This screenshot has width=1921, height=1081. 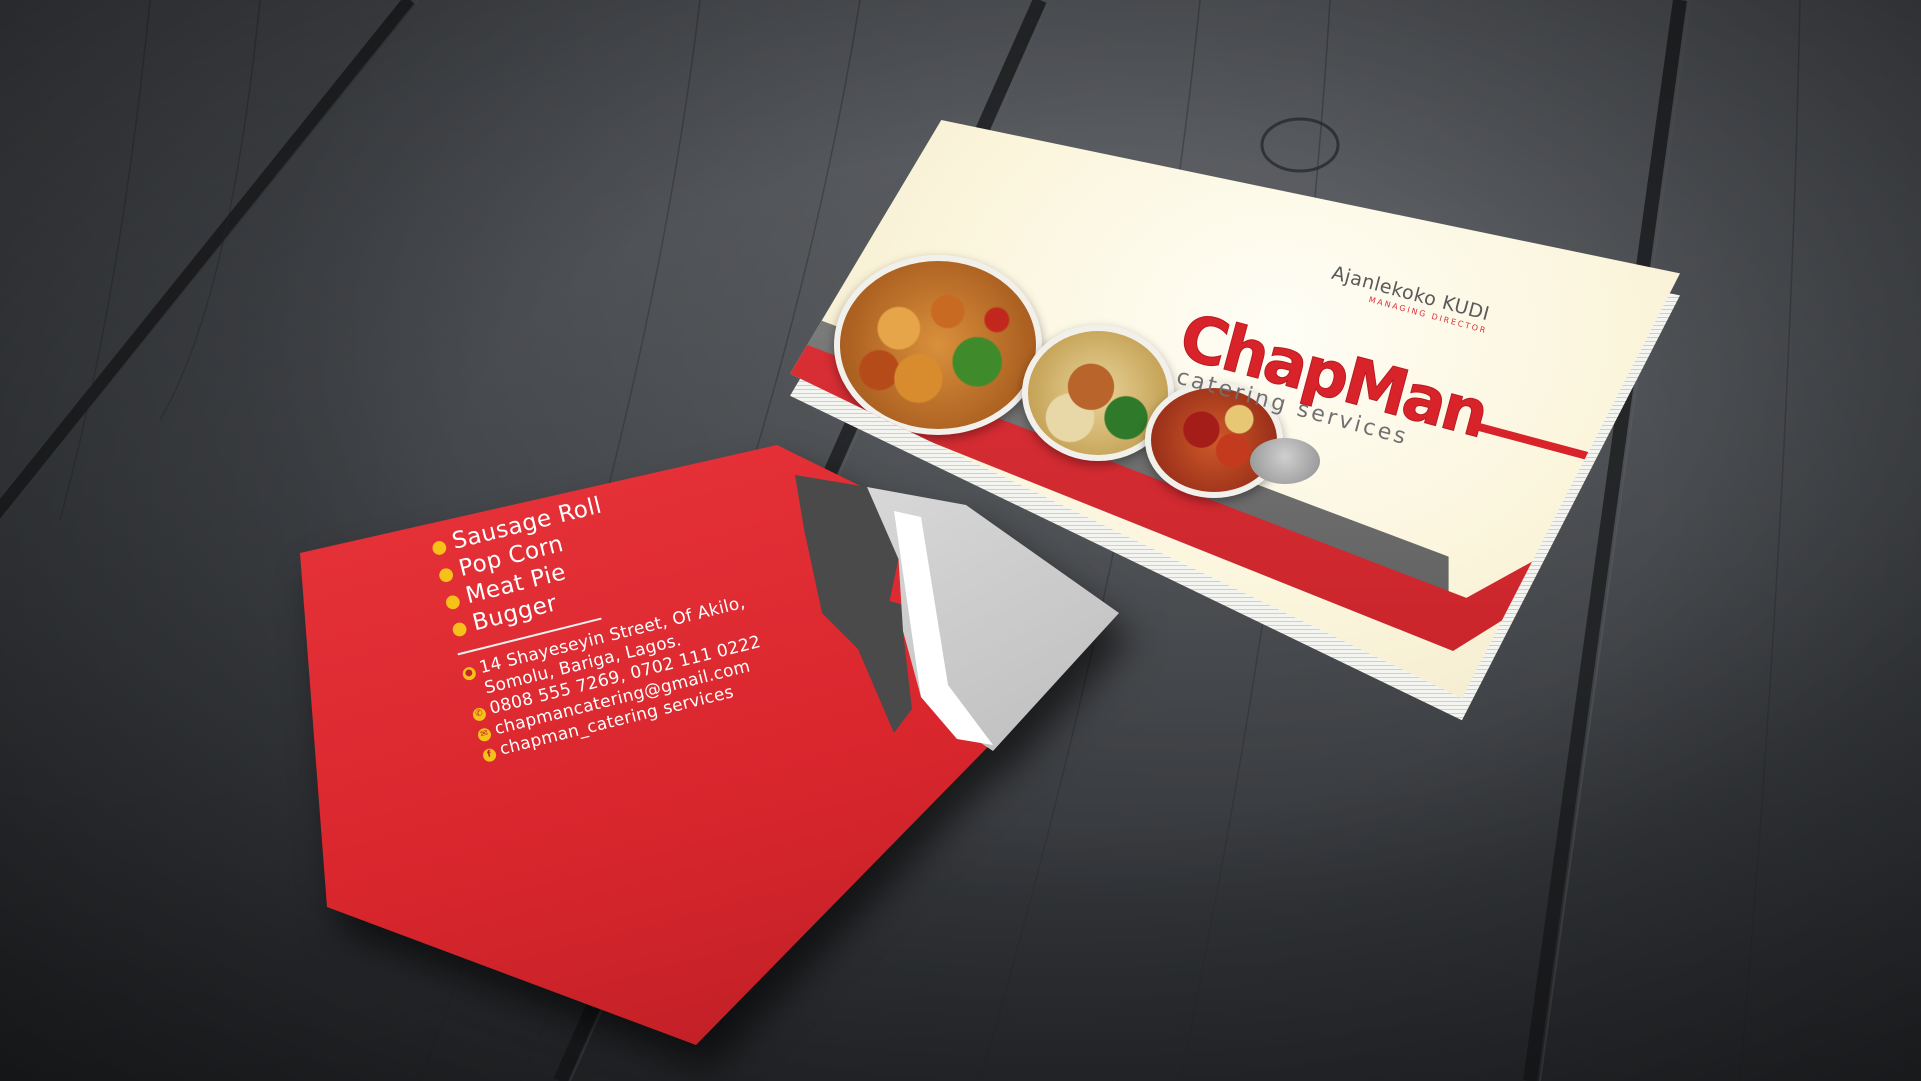 I want to click on location-icon: ●, so click(x=469, y=673).